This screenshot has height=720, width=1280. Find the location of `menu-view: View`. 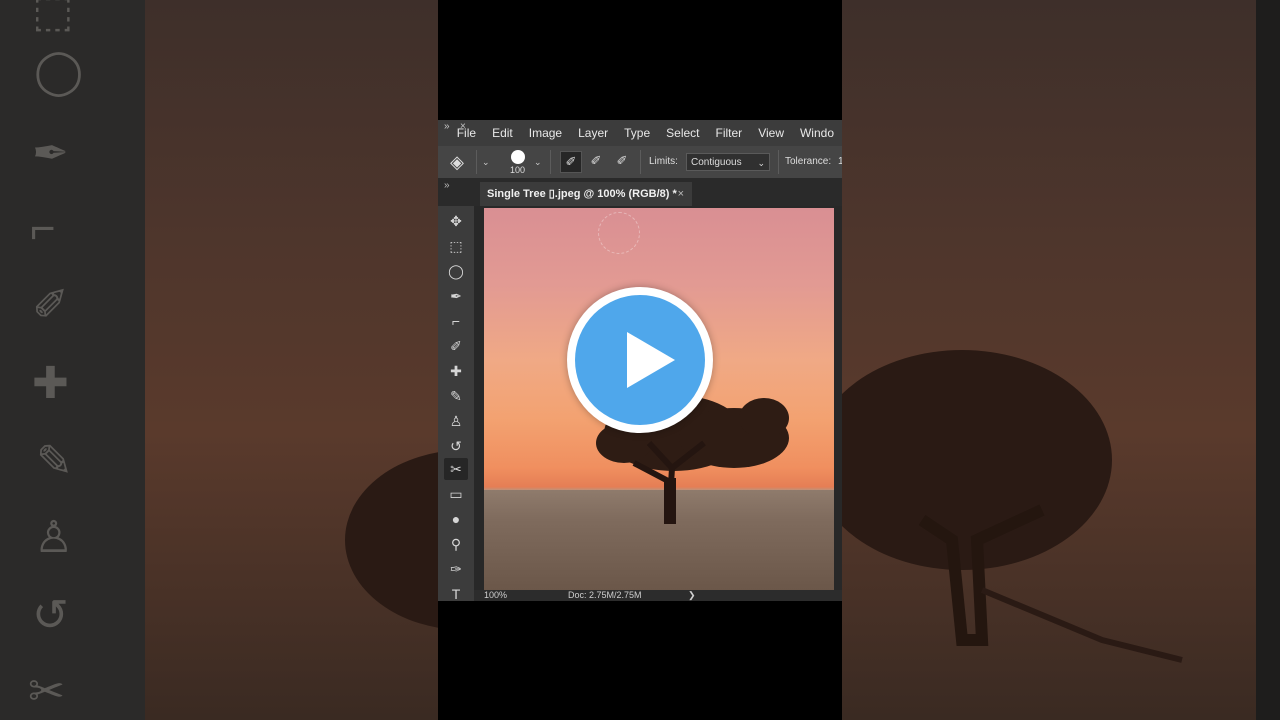

menu-view: View is located at coordinates (771, 133).